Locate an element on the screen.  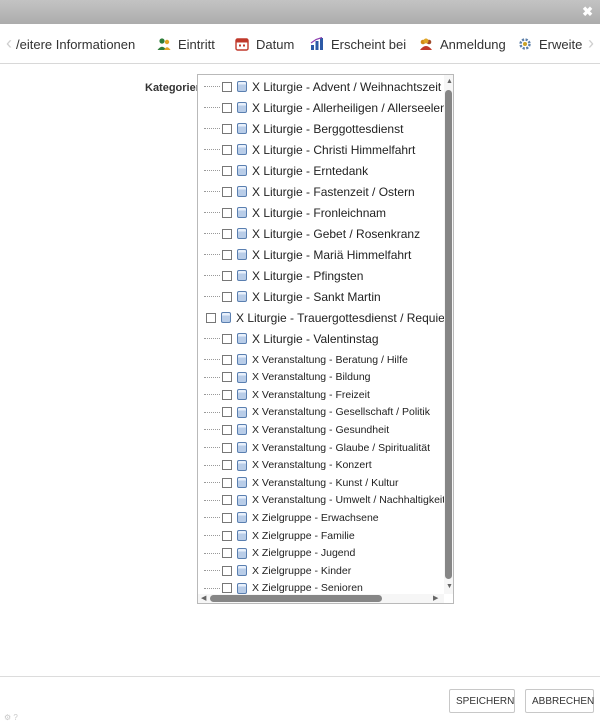
tree-item: X Veranstaltung - Beratung / Hilfe is located at coordinates (325, 359).